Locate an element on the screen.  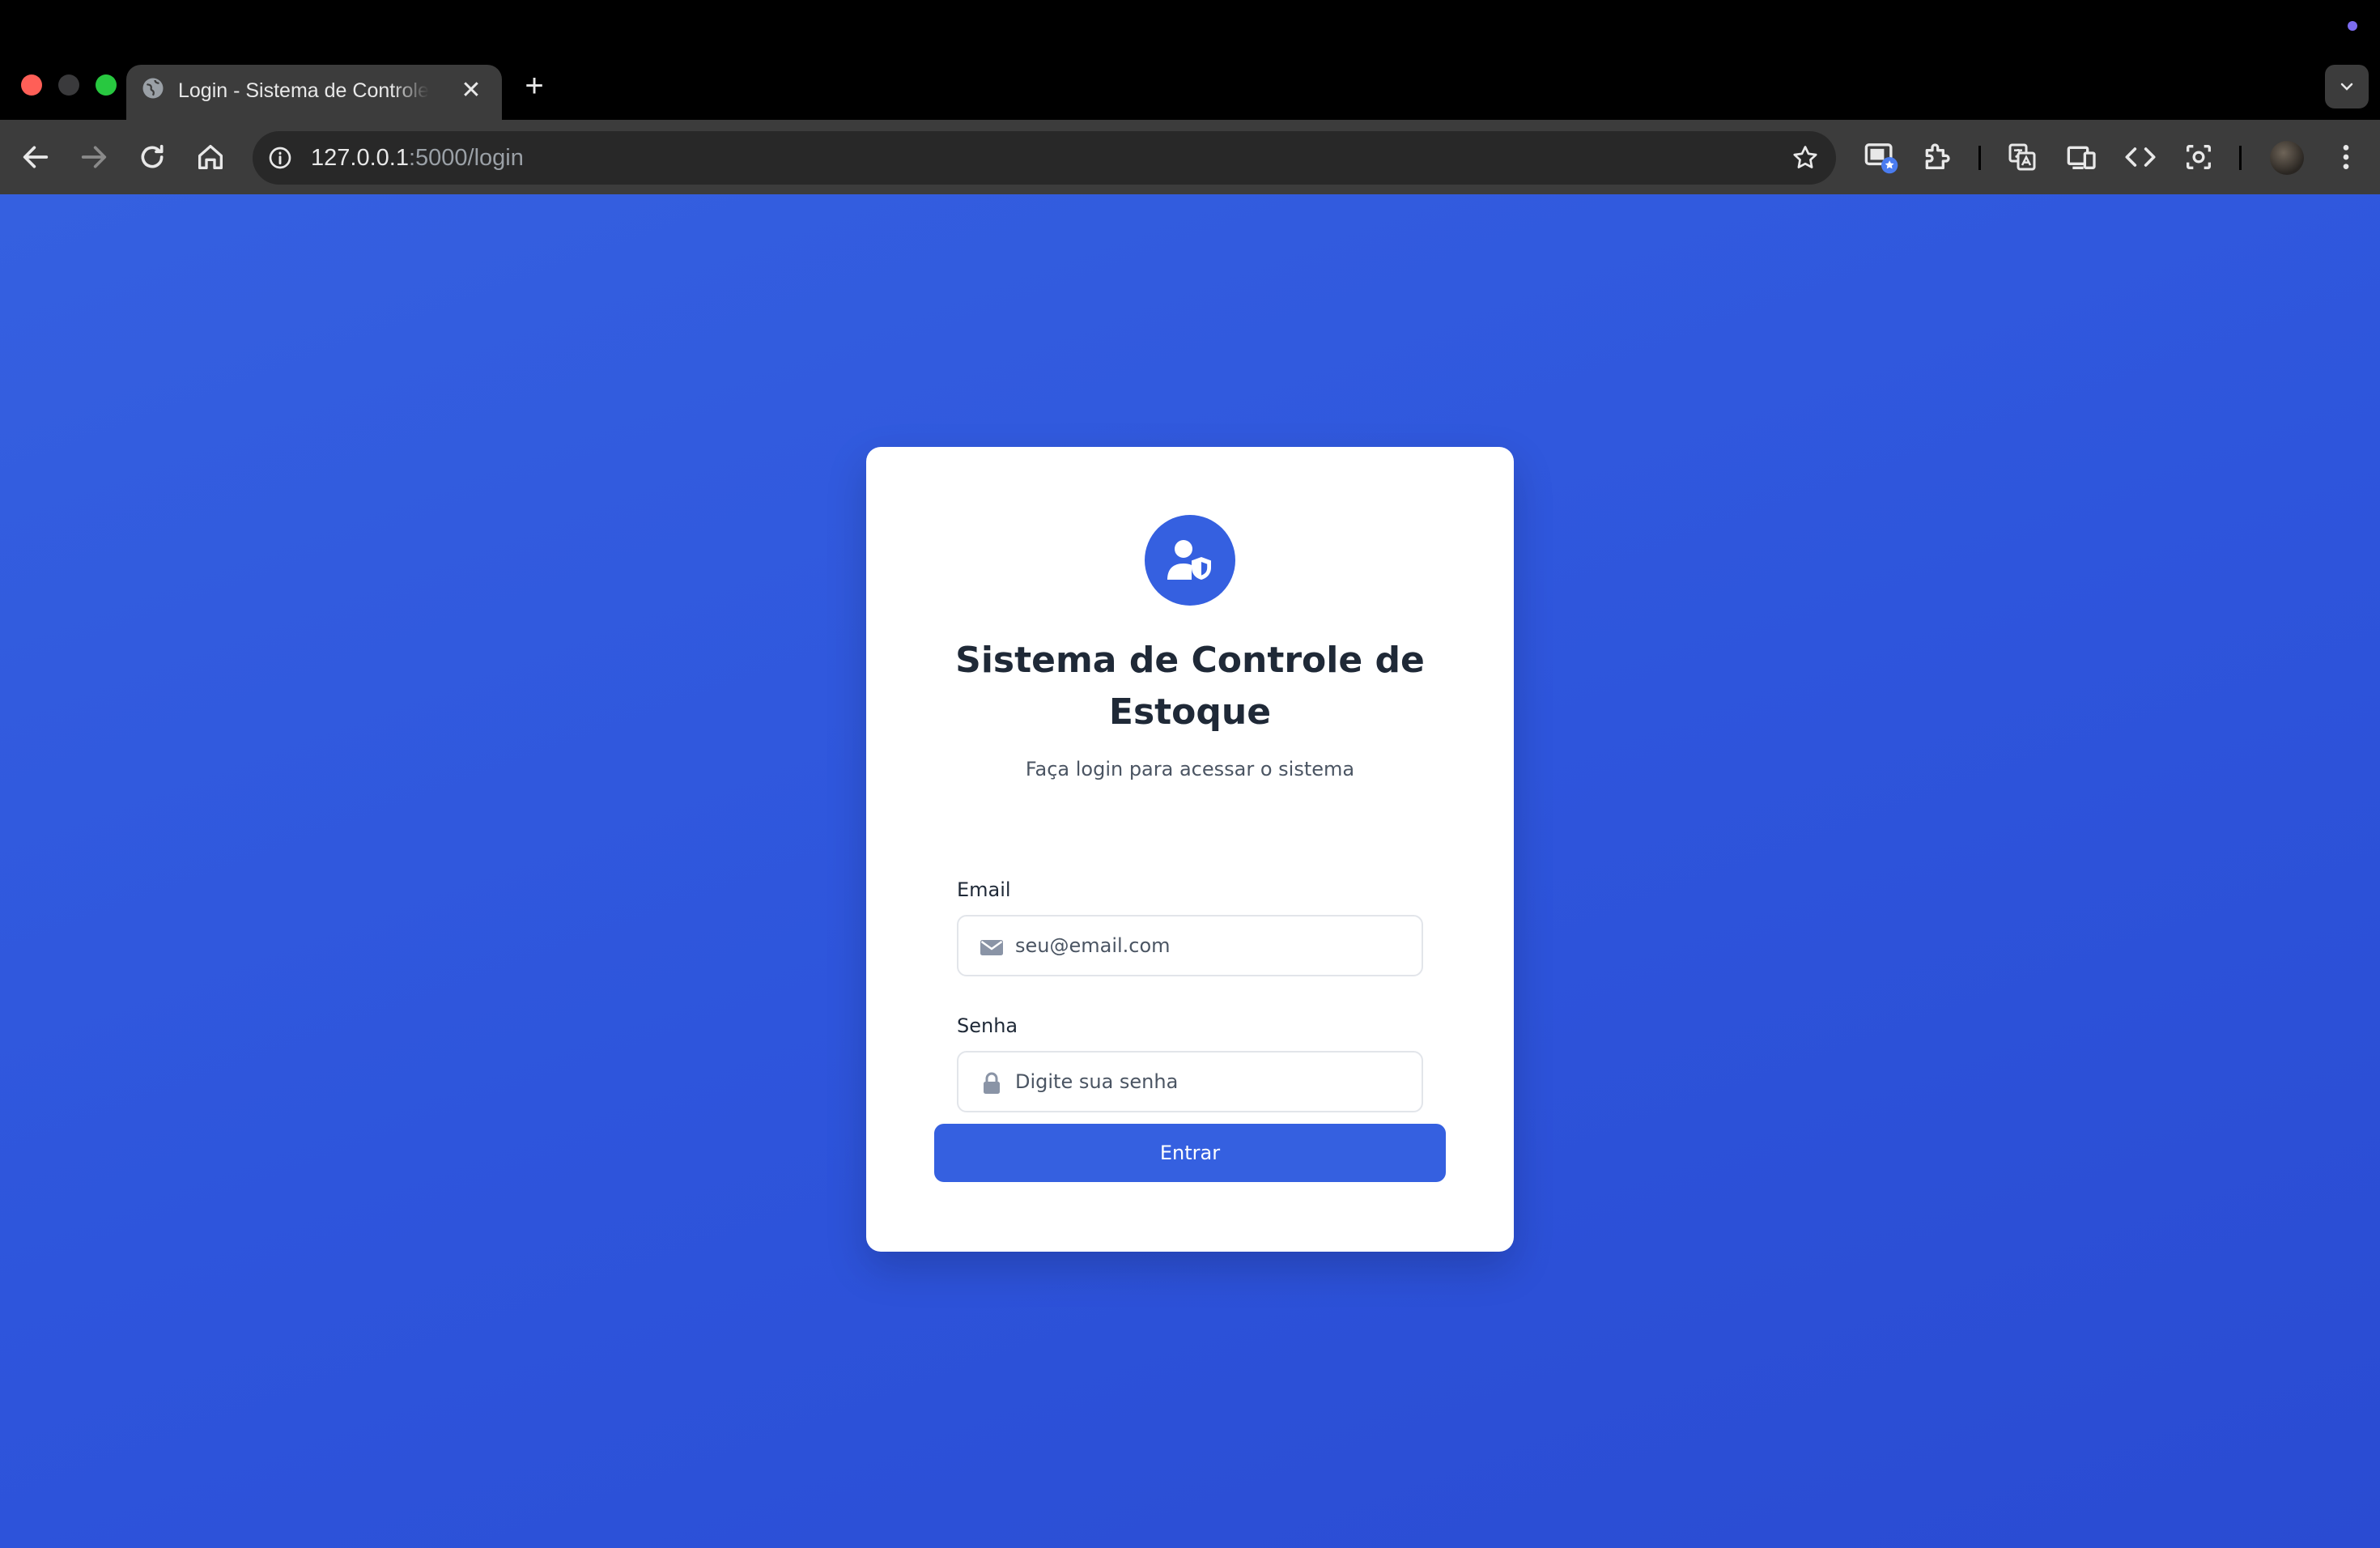
envelope-icon is located at coordinates (991, 947).